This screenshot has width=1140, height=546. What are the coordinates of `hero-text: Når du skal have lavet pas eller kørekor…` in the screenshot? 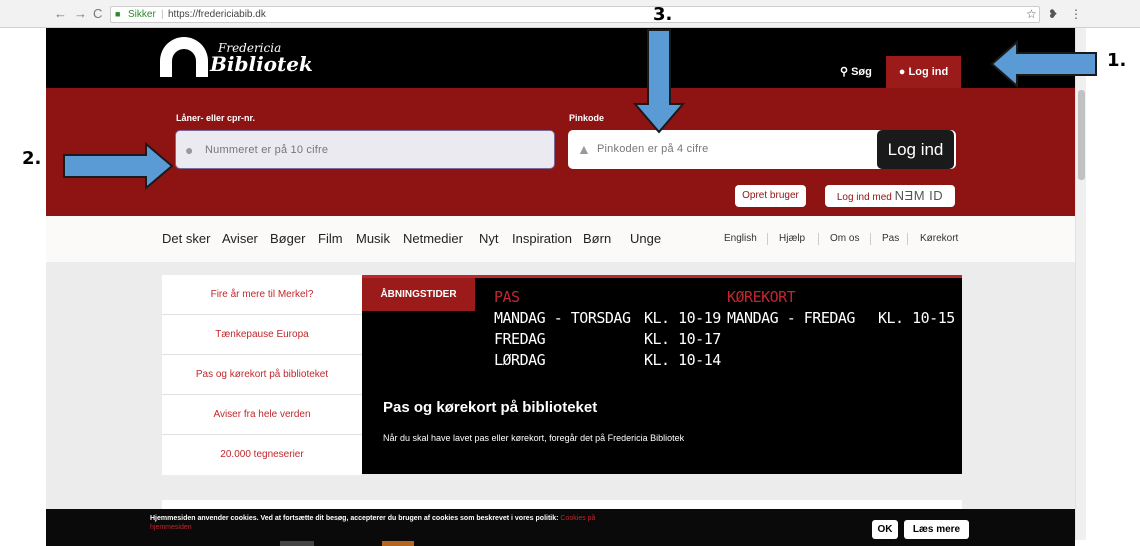 It's located at (534, 438).